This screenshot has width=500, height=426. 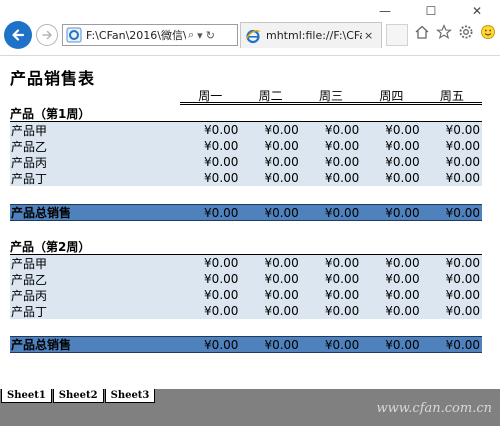 I want to click on home-icon, so click(x=422, y=32).